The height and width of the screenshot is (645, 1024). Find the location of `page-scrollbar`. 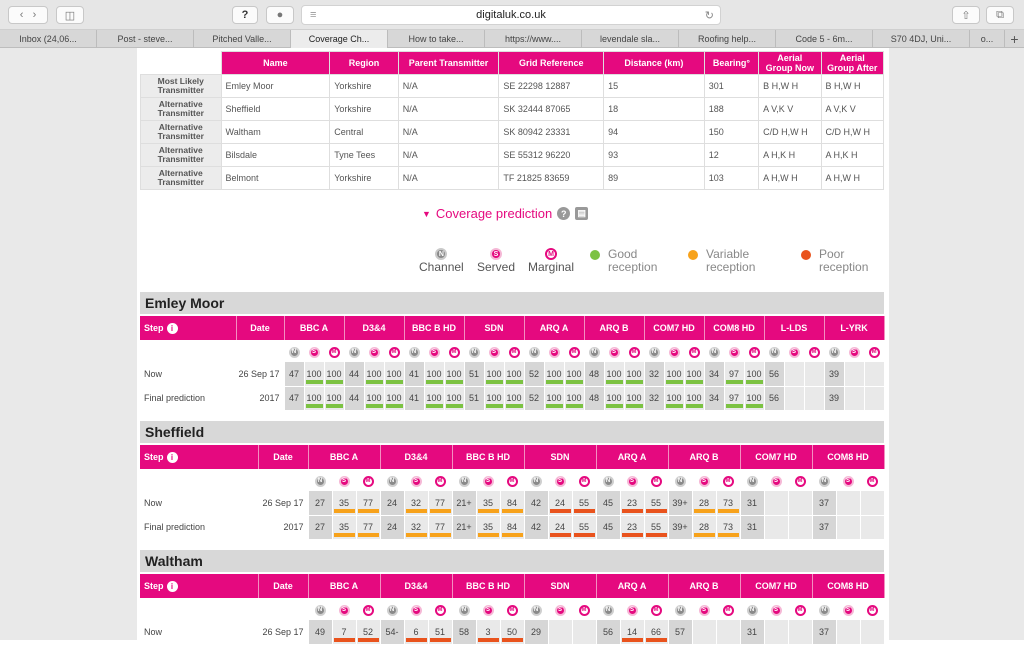

page-scrollbar is located at coordinates (887, 344).